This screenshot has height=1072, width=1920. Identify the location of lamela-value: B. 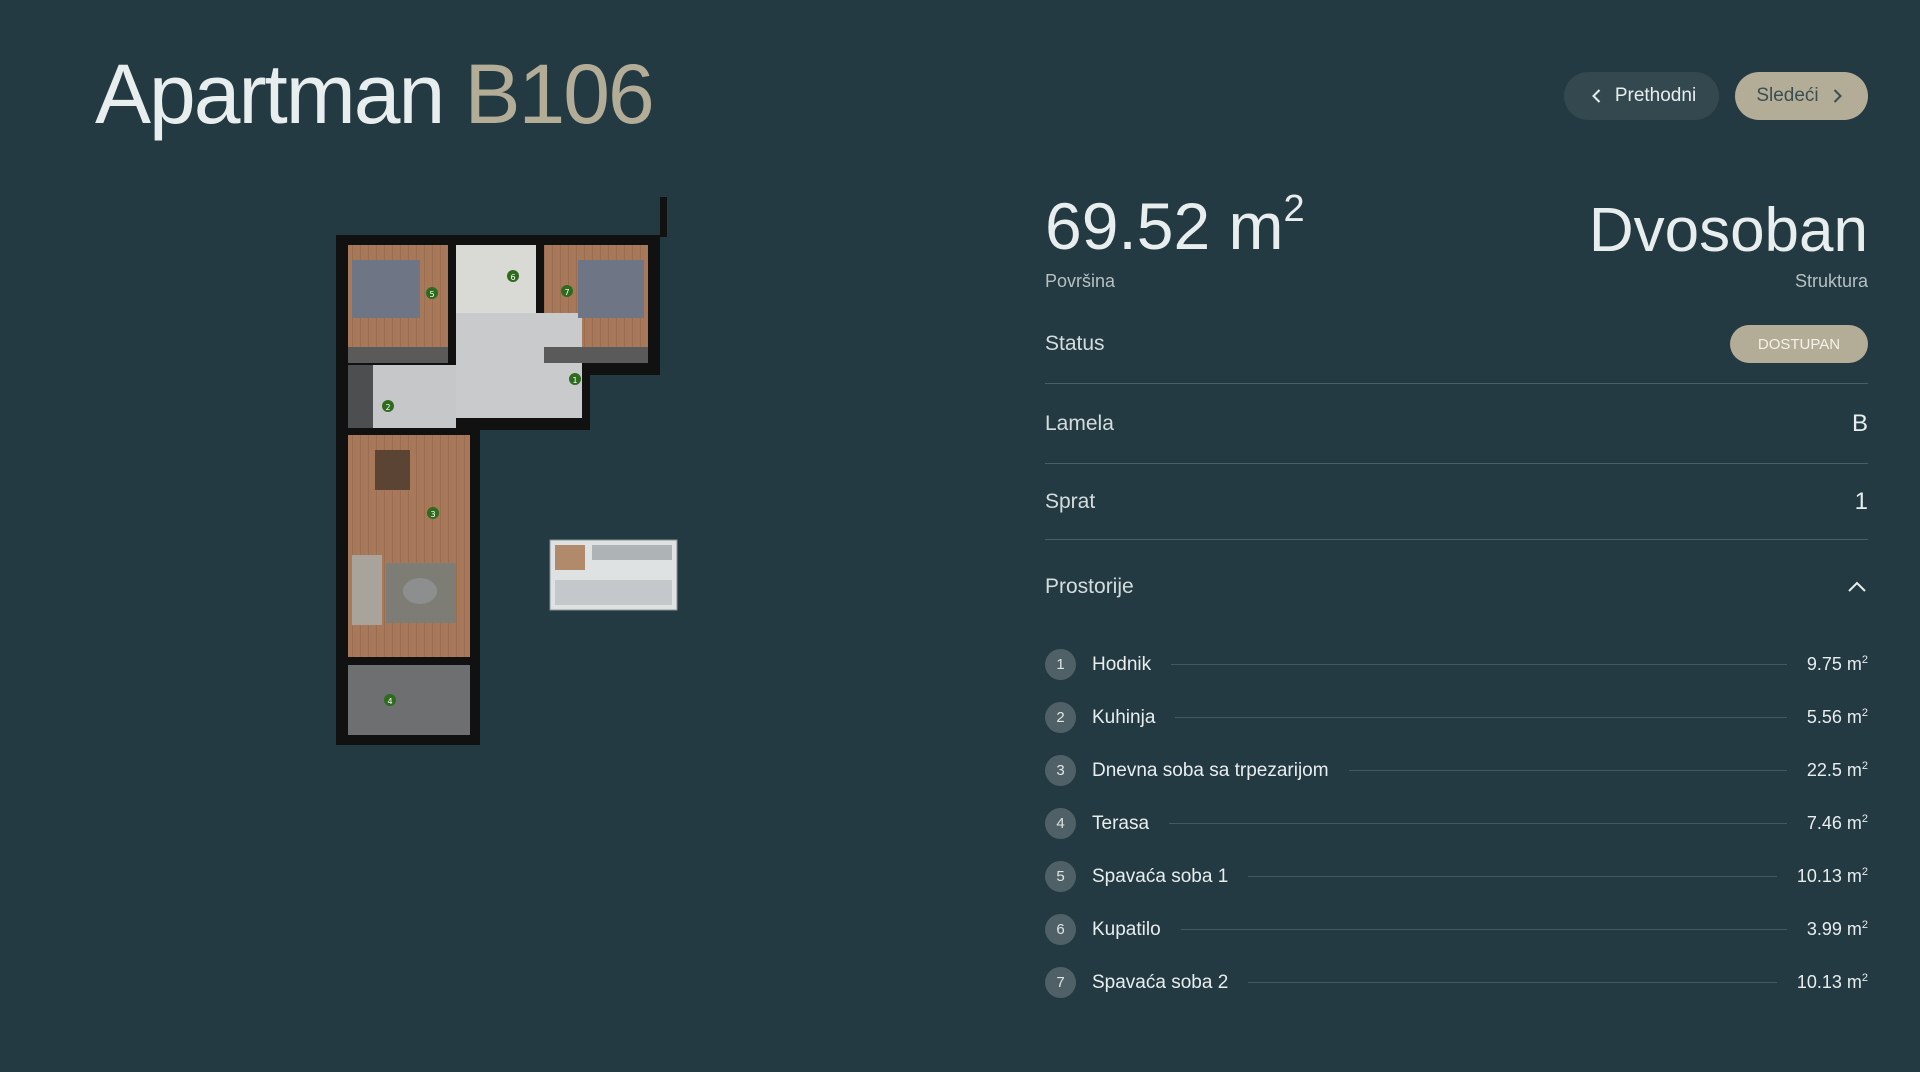
(1859, 423).